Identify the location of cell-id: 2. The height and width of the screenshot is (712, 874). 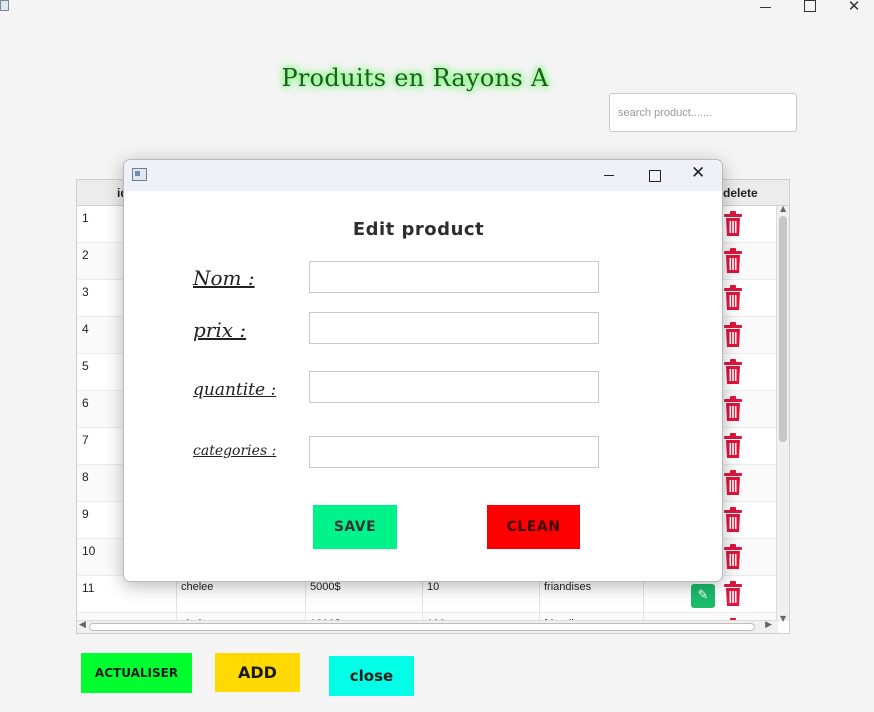
(85, 255).